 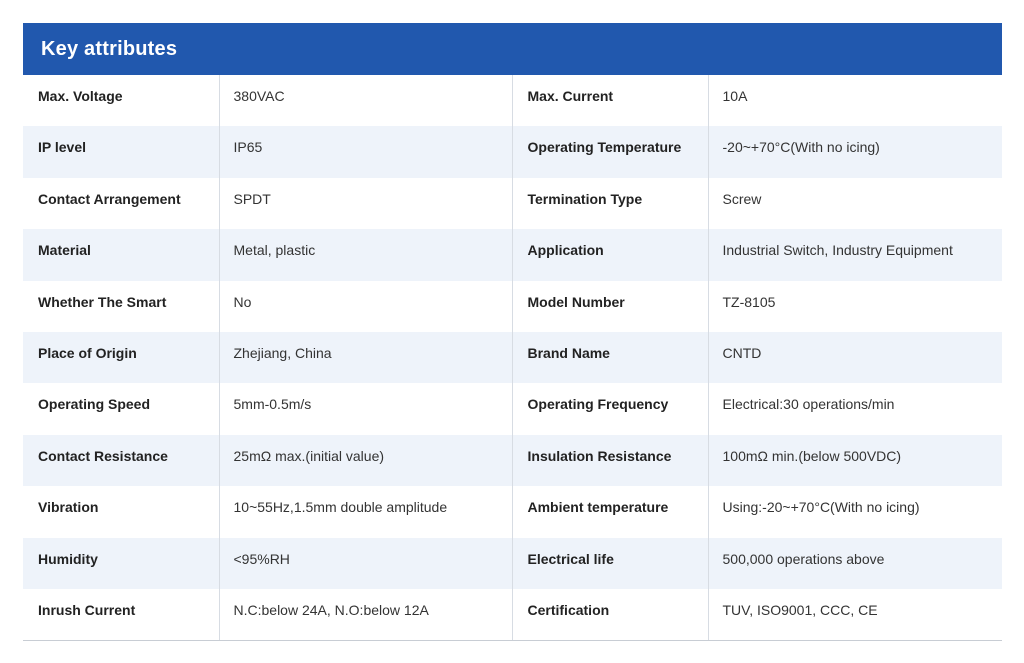 I want to click on attribute-label: Model Number, so click(x=610, y=306).